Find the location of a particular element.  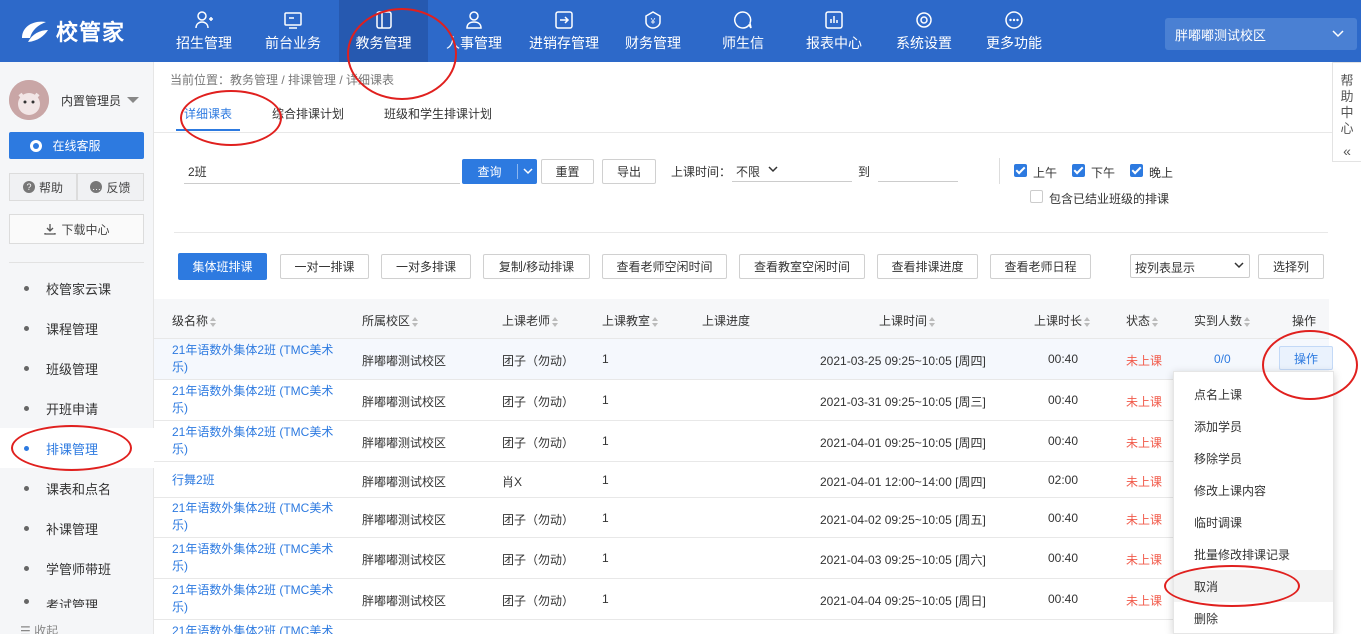

class-name-link: 21年语数外集体2班 (TMC美术 is located at coordinates (272, 628).